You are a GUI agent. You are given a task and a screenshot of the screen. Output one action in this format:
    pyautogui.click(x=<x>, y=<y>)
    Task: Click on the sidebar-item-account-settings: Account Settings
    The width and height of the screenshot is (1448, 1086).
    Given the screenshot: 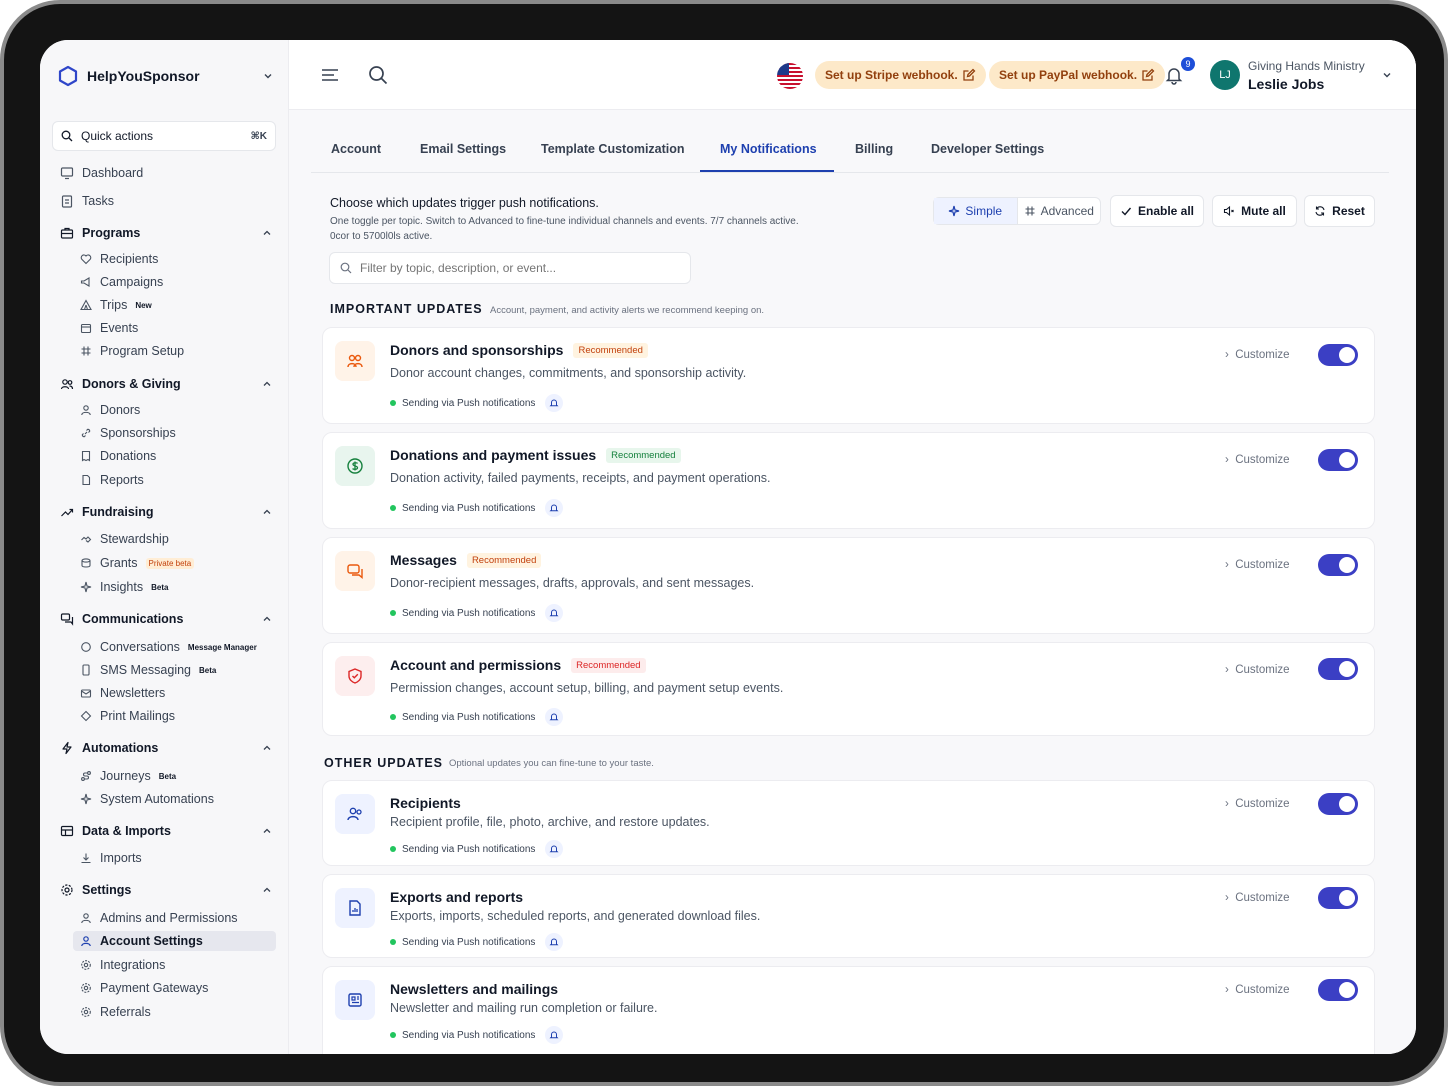 What is the action you would take?
    pyautogui.click(x=174, y=941)
    